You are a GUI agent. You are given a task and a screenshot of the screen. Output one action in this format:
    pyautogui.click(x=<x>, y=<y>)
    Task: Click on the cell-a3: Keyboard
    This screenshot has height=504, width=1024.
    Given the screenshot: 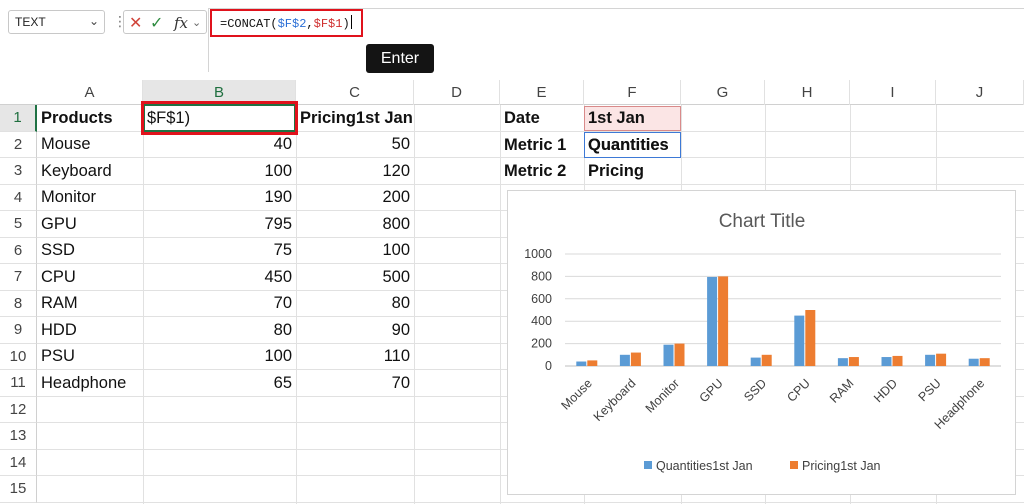 What is the action you would take?
    pyautogui.click(x=90, y=171)
    